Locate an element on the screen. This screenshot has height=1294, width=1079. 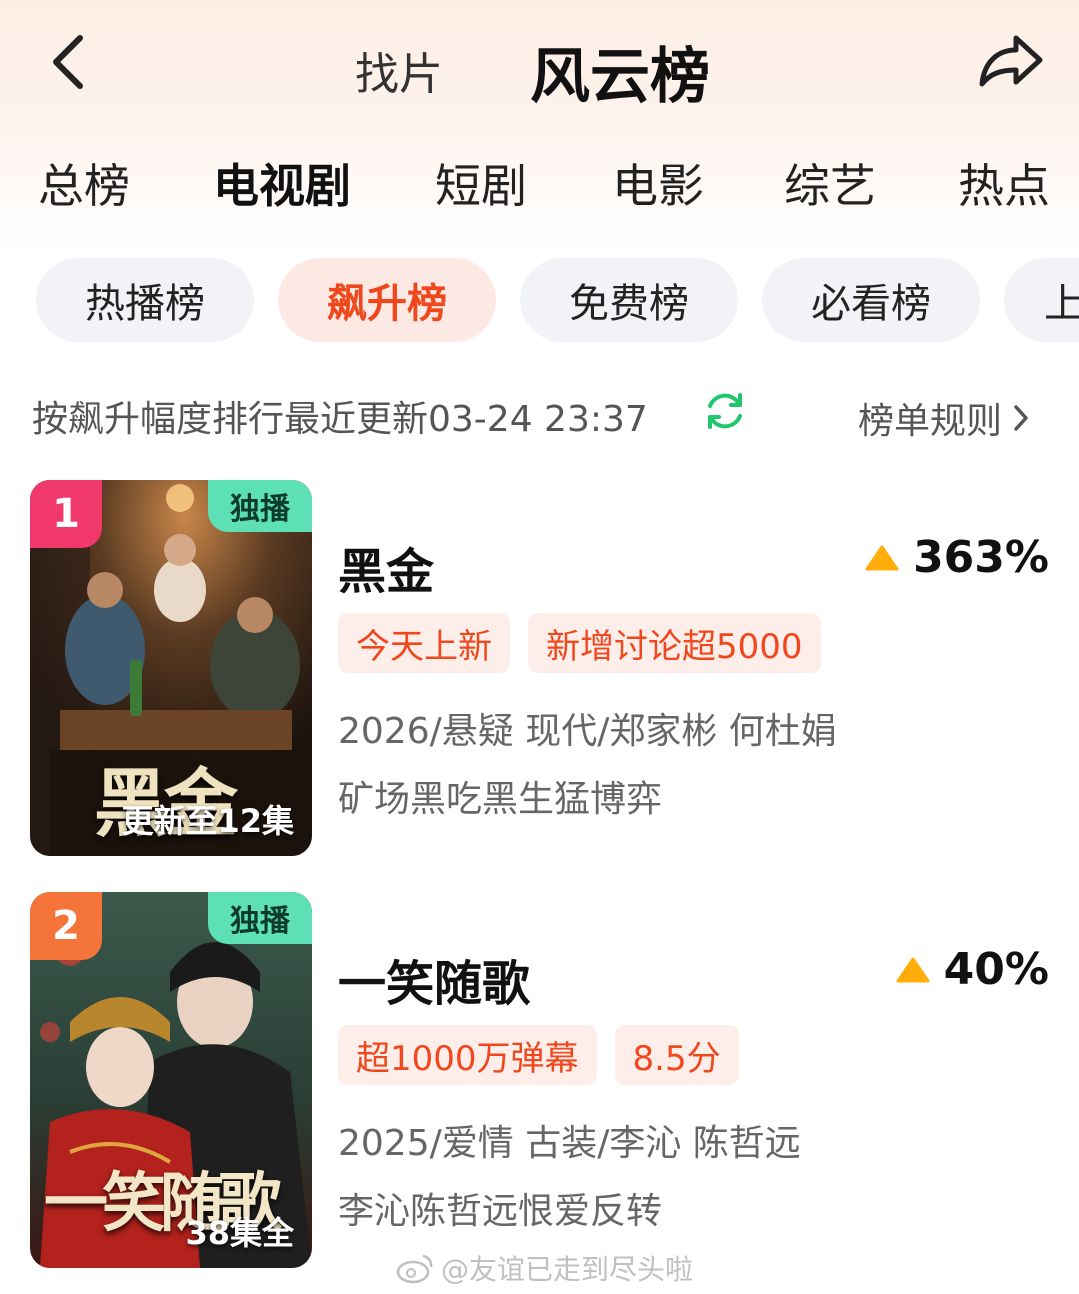
item-meta: 2026/悬疑 现代/郑家彬 何杜娟 is located at coordinates (587, 731).